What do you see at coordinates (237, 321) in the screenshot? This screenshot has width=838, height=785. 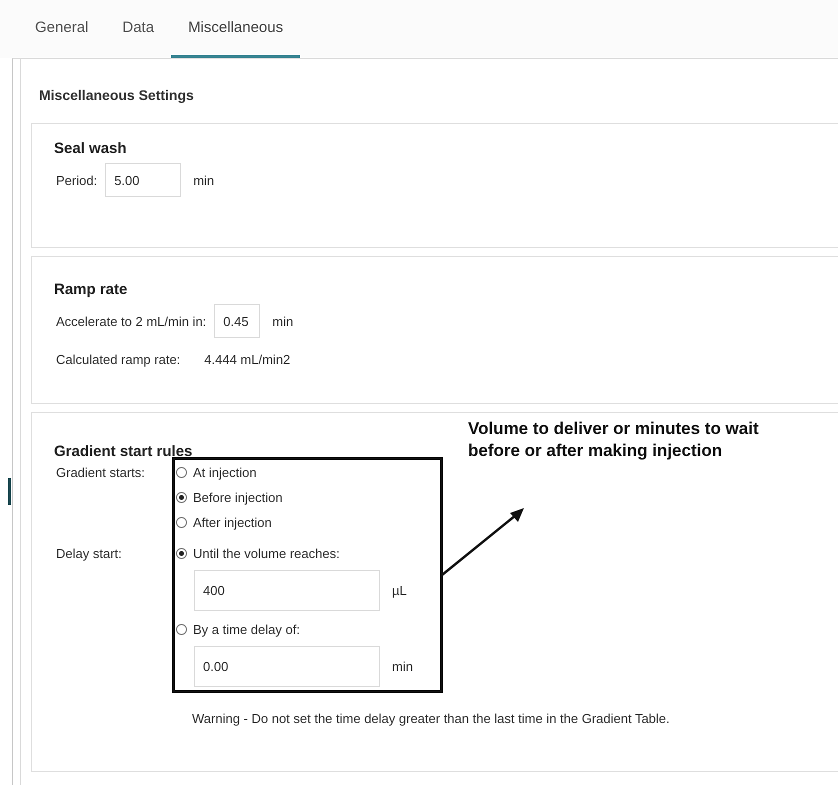 I see `accelerate-field: 0.45` at bounding box center [237, 321].